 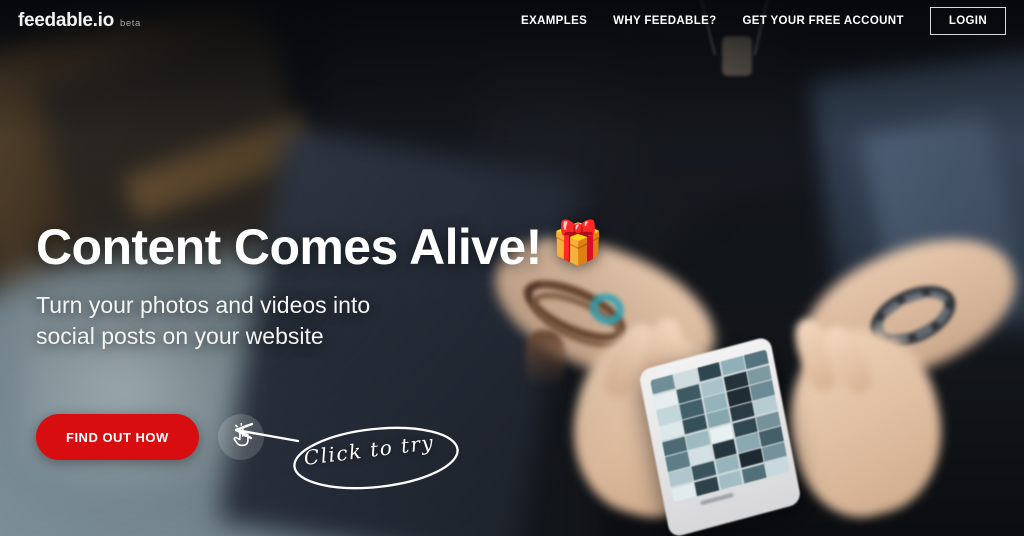 I want to click on hero-subheading-line2: social posts on your website, so click(x=180, y=335).